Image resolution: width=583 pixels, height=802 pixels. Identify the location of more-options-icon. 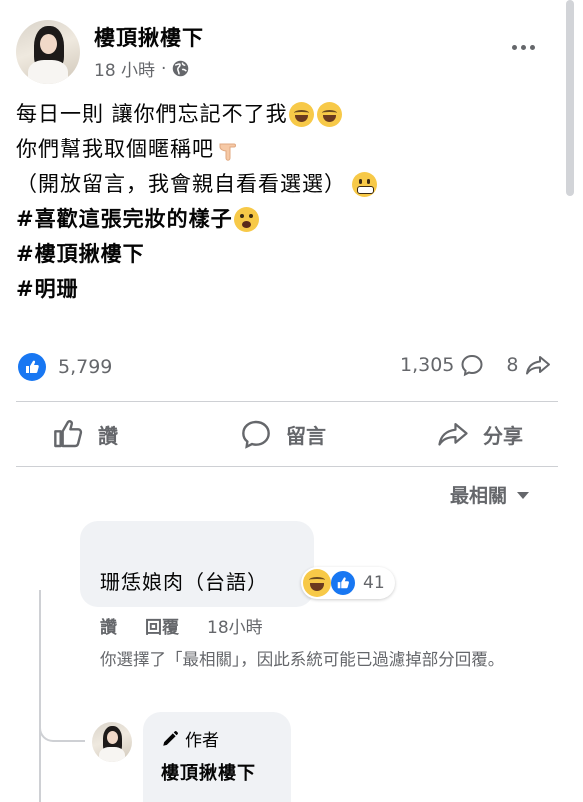
(526, 47).